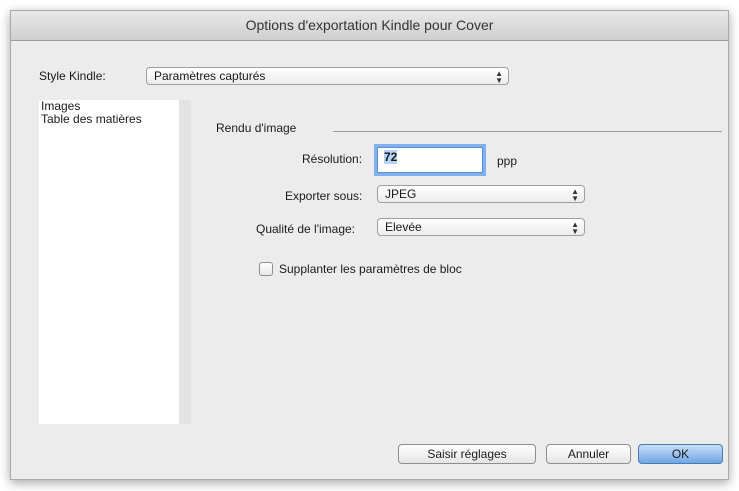 This screenshot has height=491, width=739. Describe the element at coordinates (109, 119) in the screenshot. I see `sidebar-item-toc: Table des matières` at that location.